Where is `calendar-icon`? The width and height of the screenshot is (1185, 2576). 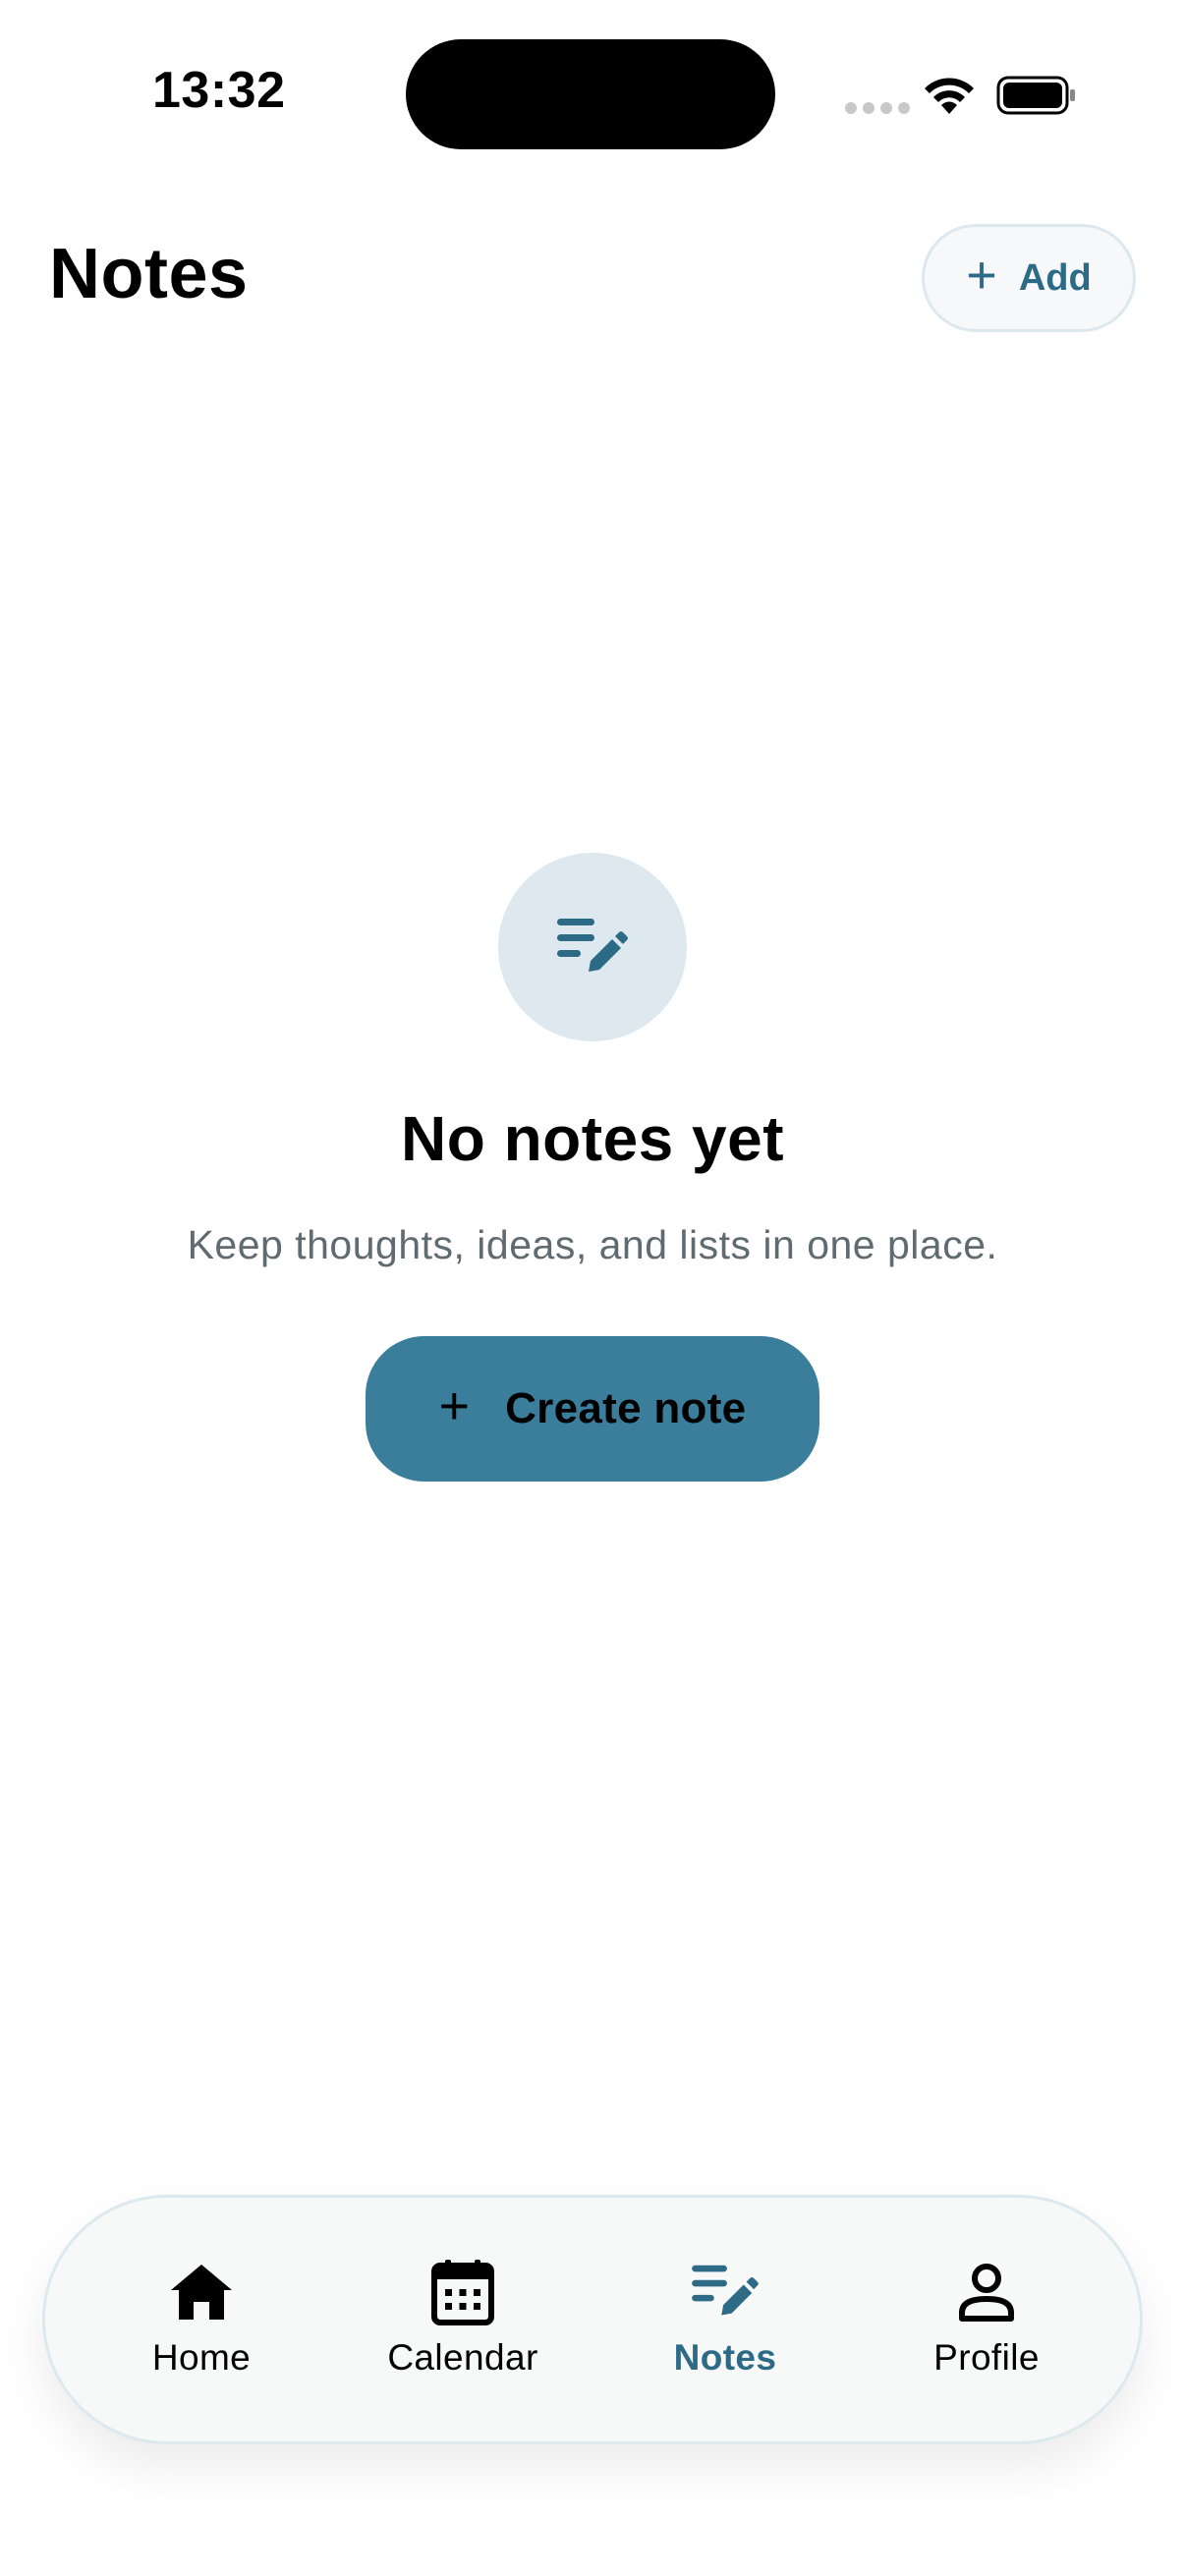 calendar-icon is located at coordinates (463, 2292).